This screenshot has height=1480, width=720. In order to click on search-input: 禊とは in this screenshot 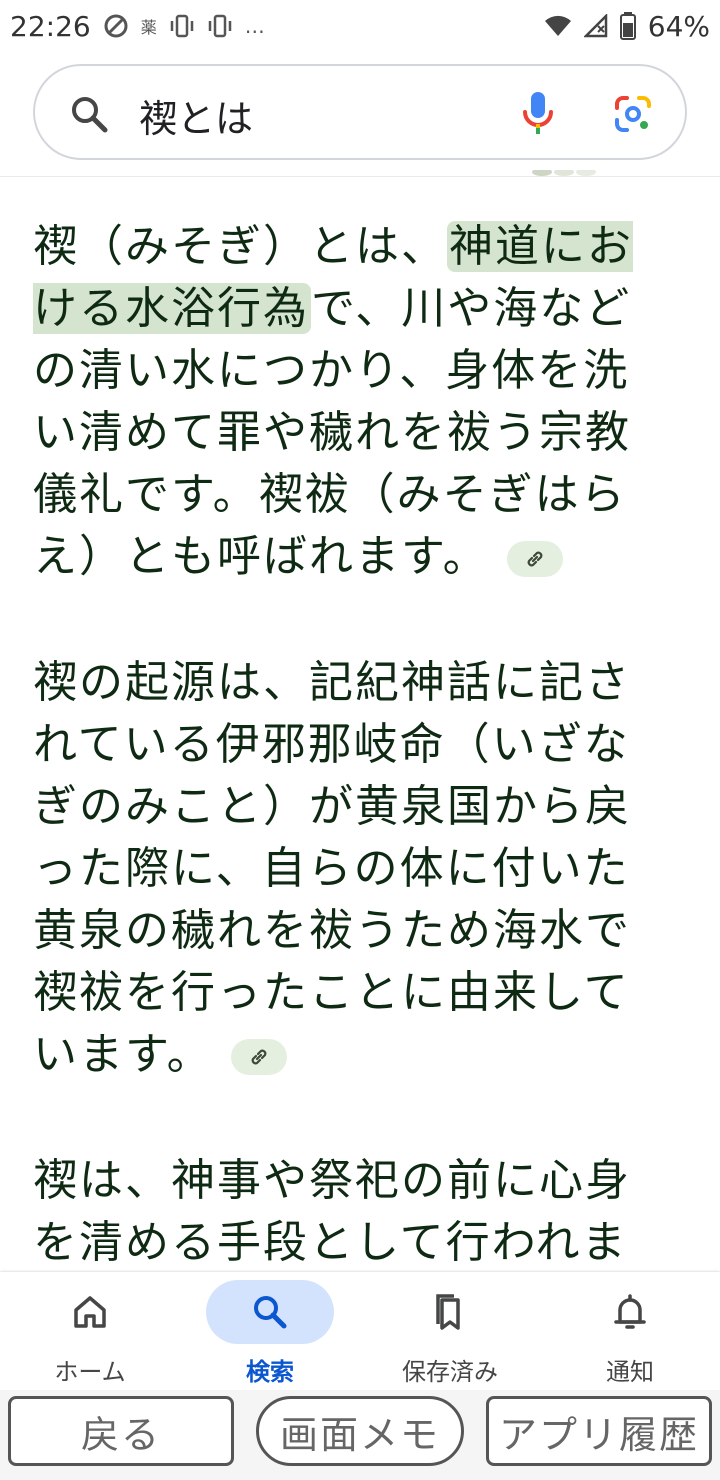, I will do `click(196, 115)`.